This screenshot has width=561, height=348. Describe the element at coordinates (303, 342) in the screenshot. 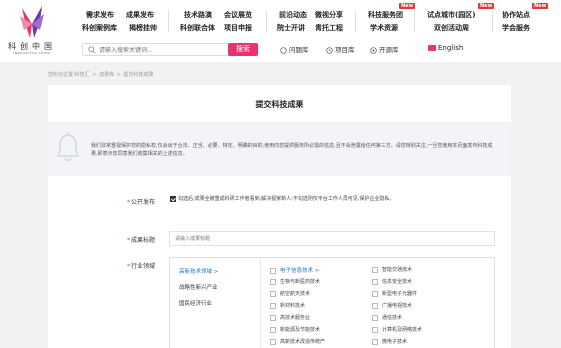

I see `sub-item-label: 高新技术改造传统产` at that location.